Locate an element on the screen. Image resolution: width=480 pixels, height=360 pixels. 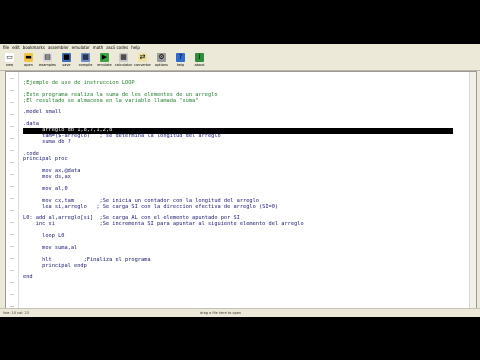
compile-icon: ▦ is located at coordinates (85, 57).